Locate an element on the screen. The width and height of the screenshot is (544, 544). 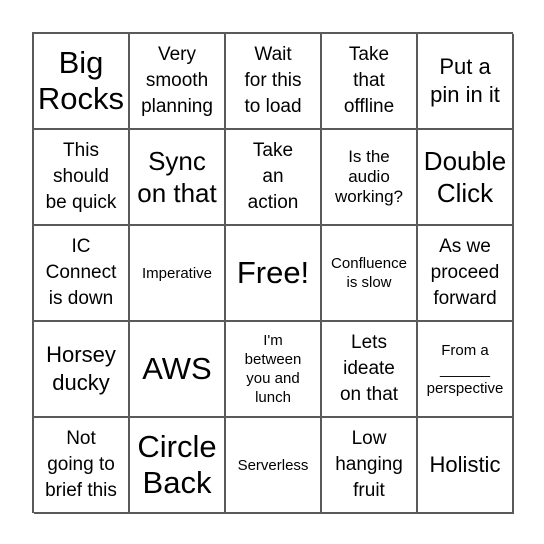
bingo-cell-label: I'm between you and lunch is located at coordinates (273, 369).